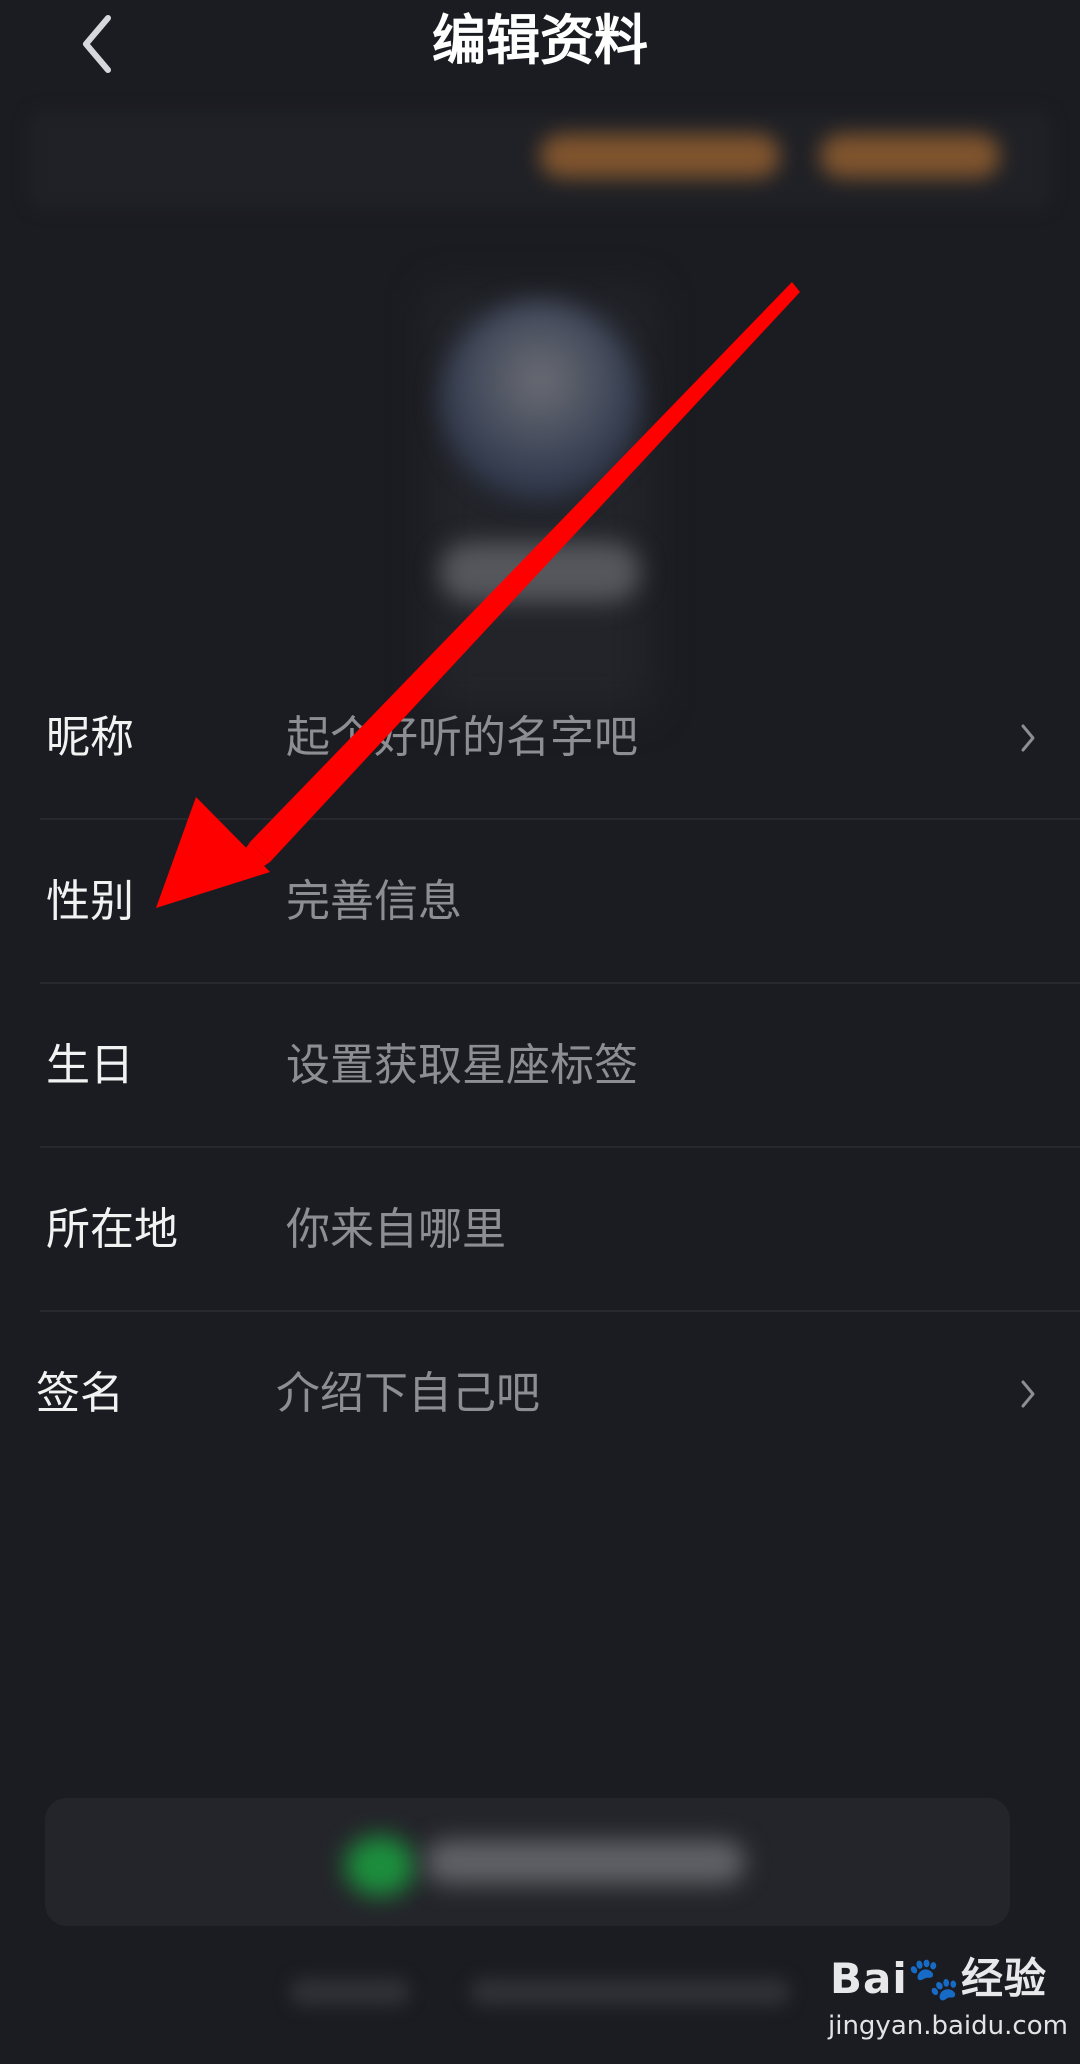  Describe the element at coordinates (90, 1065) in the screenshot. I see `row-label: 生日` at that location.